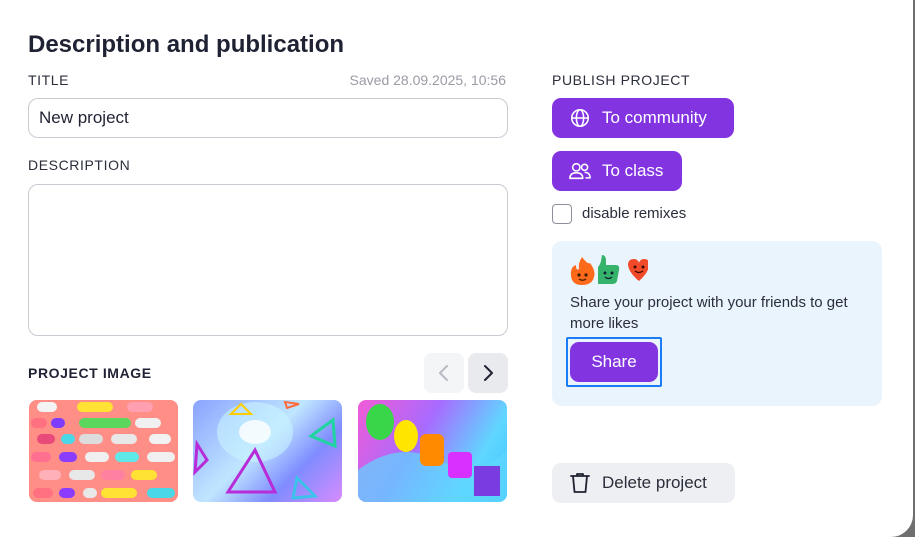 The width and height of the screenshot is (915, 537). I want to click on image-prev-button, so click(444, 373).